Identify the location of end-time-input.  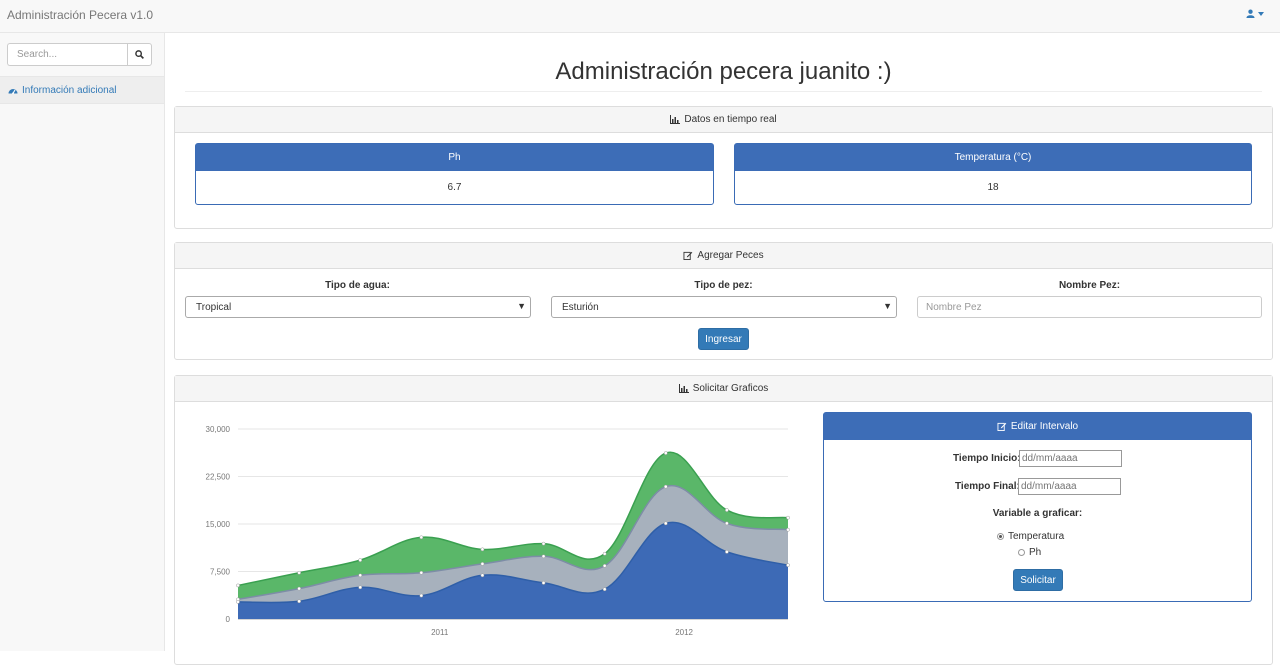
(1069, 486).